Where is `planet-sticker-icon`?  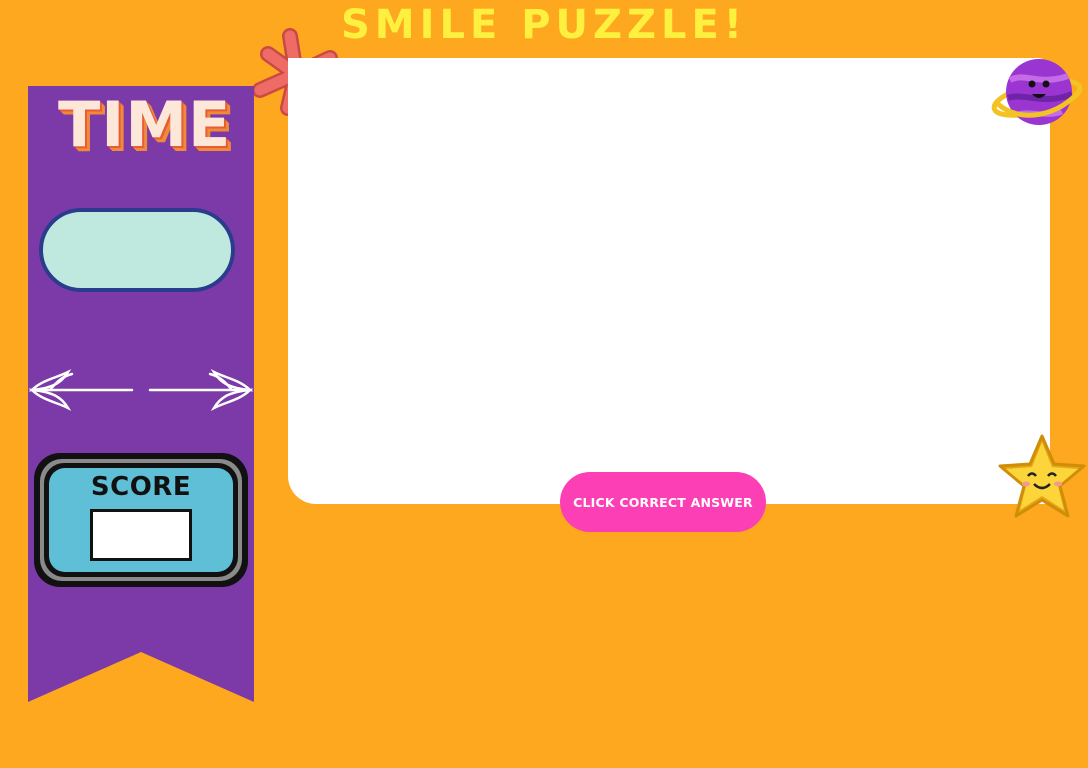
planet-sticker-icon is located at coordinates (1037, 92).